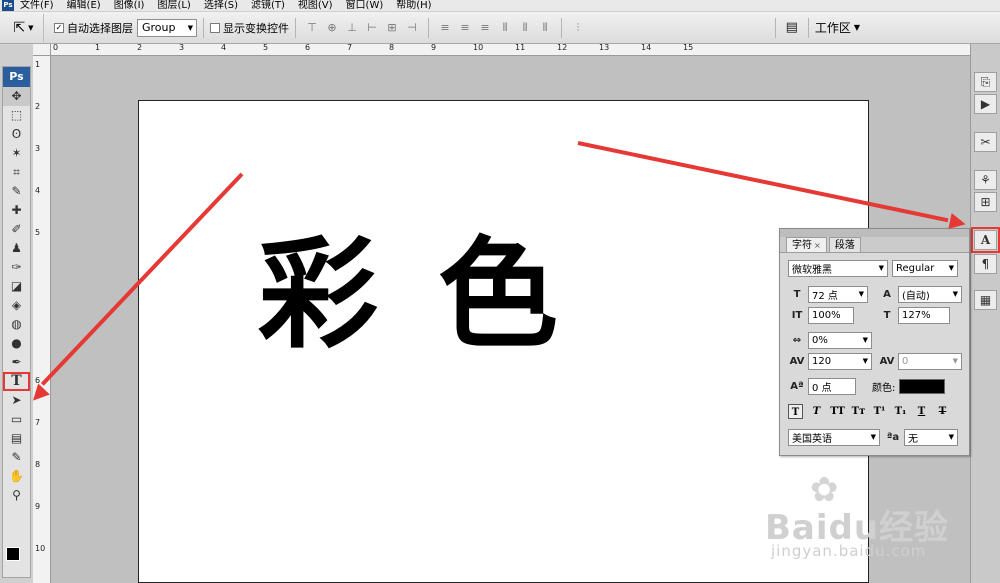 The width and height of the screenshot is (1000, 583). What do you see at coordinates (16, 457) in the screenshot?
I see `eyedropper-tool-2: ✎` at bounding box center [16, 457].